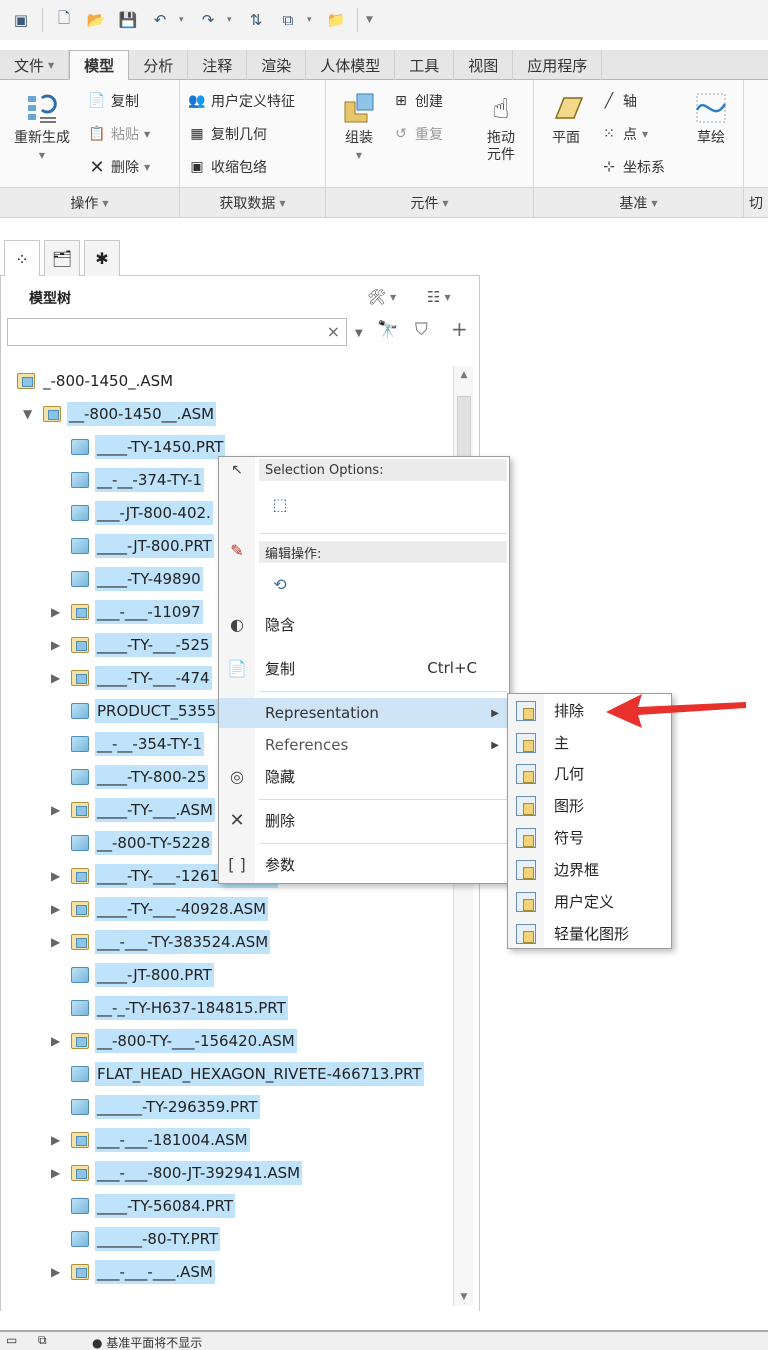  Describe the element at coordinates (589, 933) in the screenshot. I see `lightweight-graphics-menu-item: 轻量化图形` at that location.